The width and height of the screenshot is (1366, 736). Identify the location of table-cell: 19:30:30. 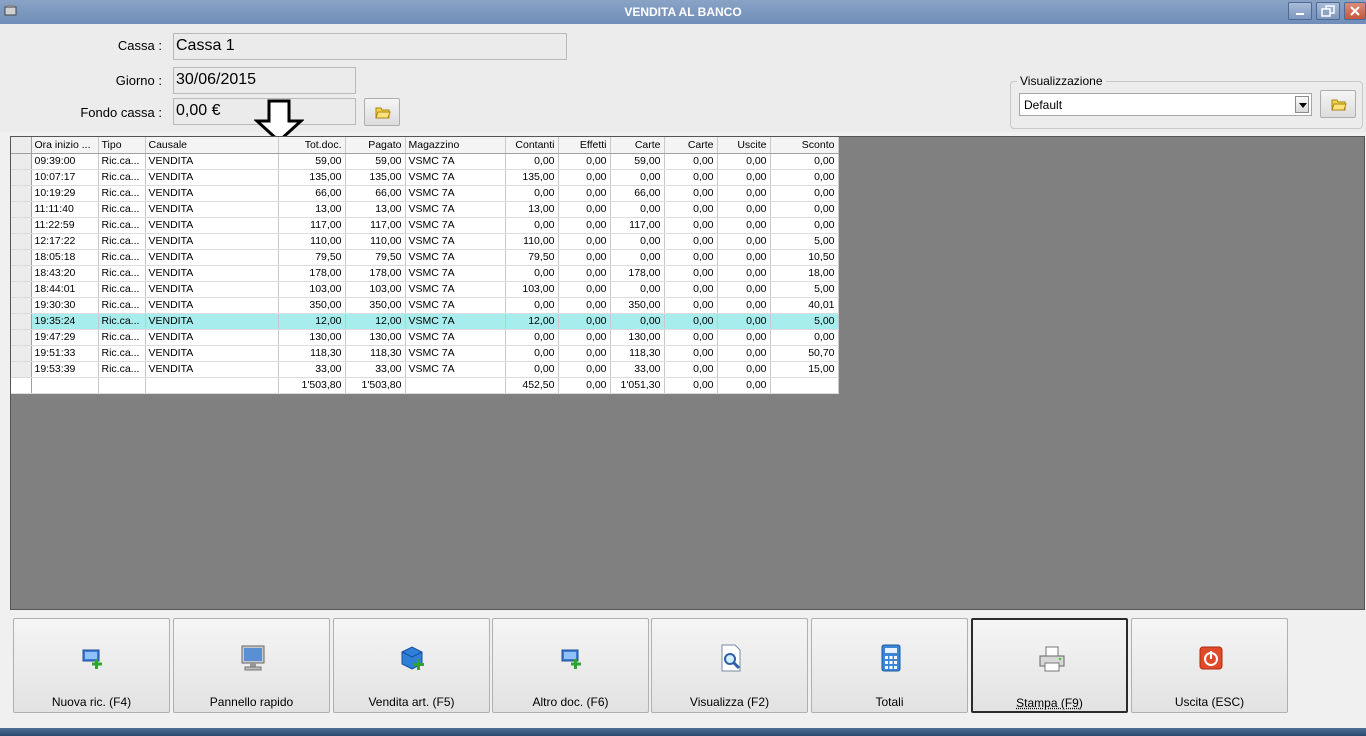
(65, 305).